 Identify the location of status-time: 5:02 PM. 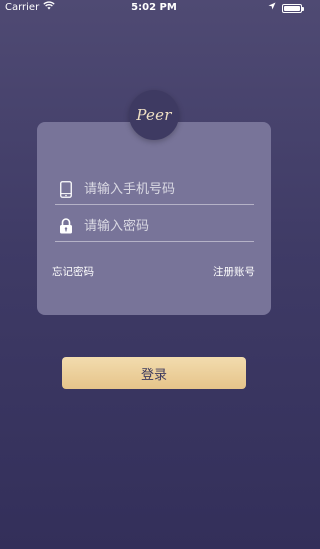
(154, 7).